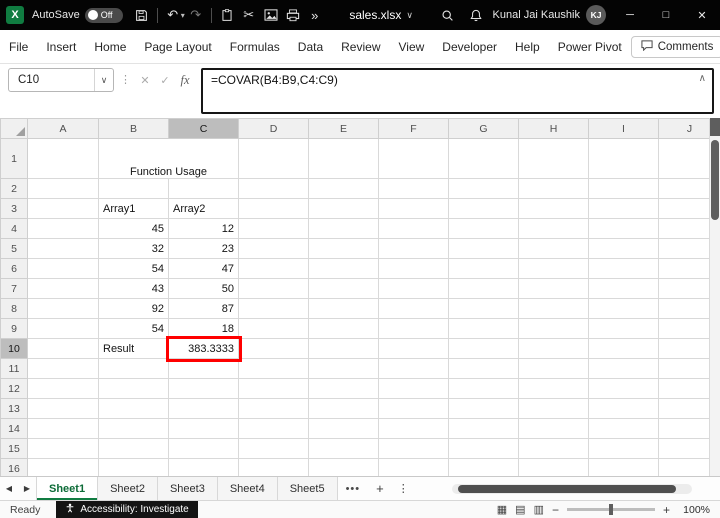  What do you see at coordinates (553, 208) in the screenshot?
I see `cell-H3` at bounding box center [553, 208].